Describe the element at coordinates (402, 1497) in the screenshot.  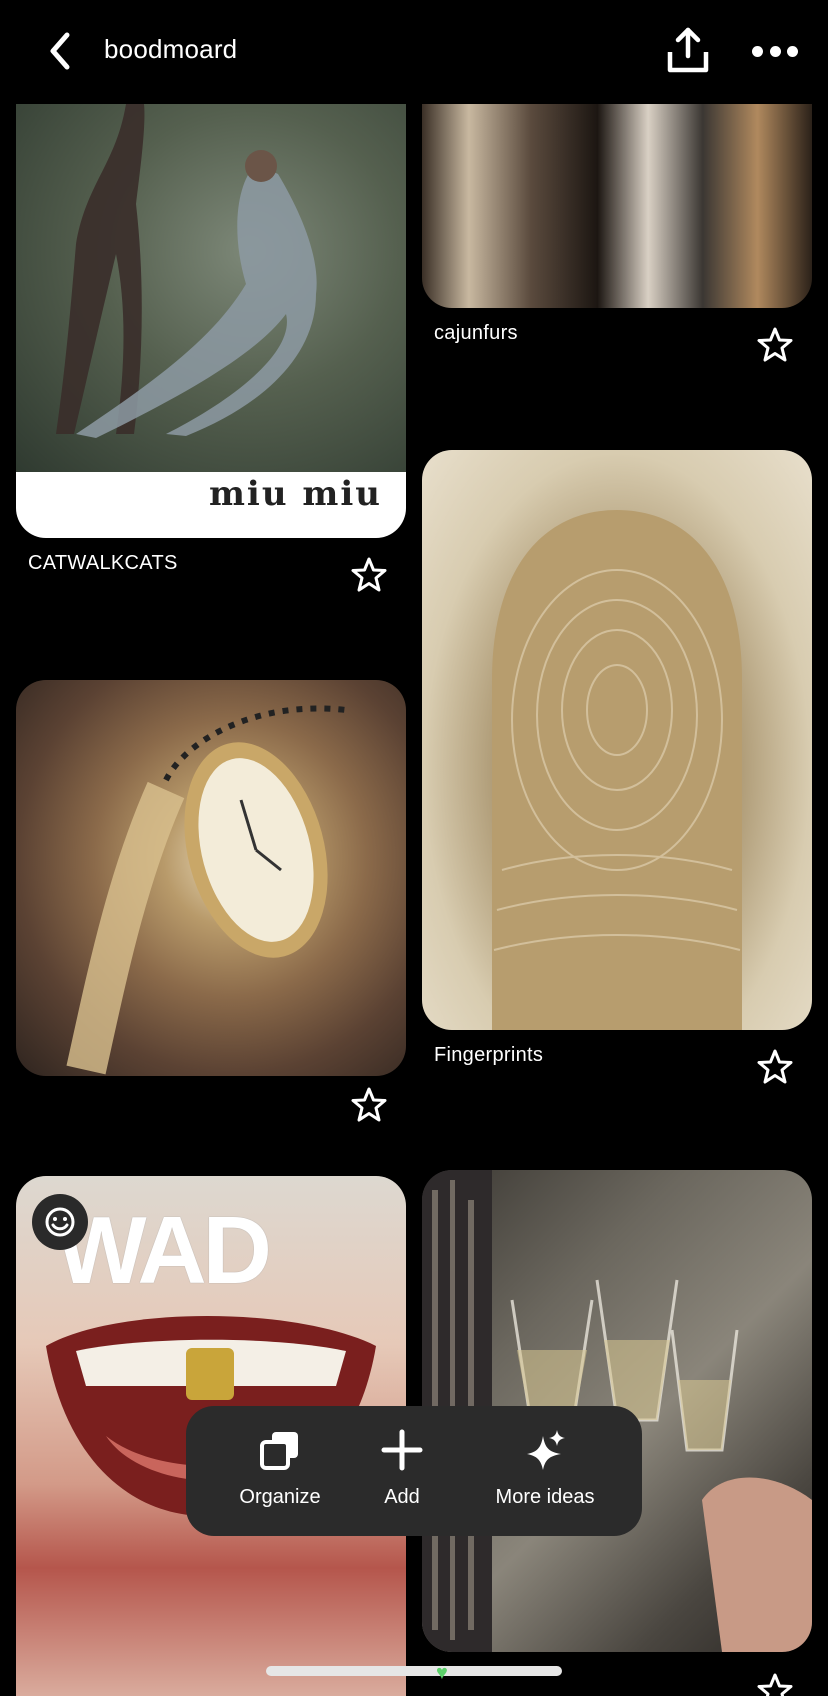
I see `add-label: Add` at that location.